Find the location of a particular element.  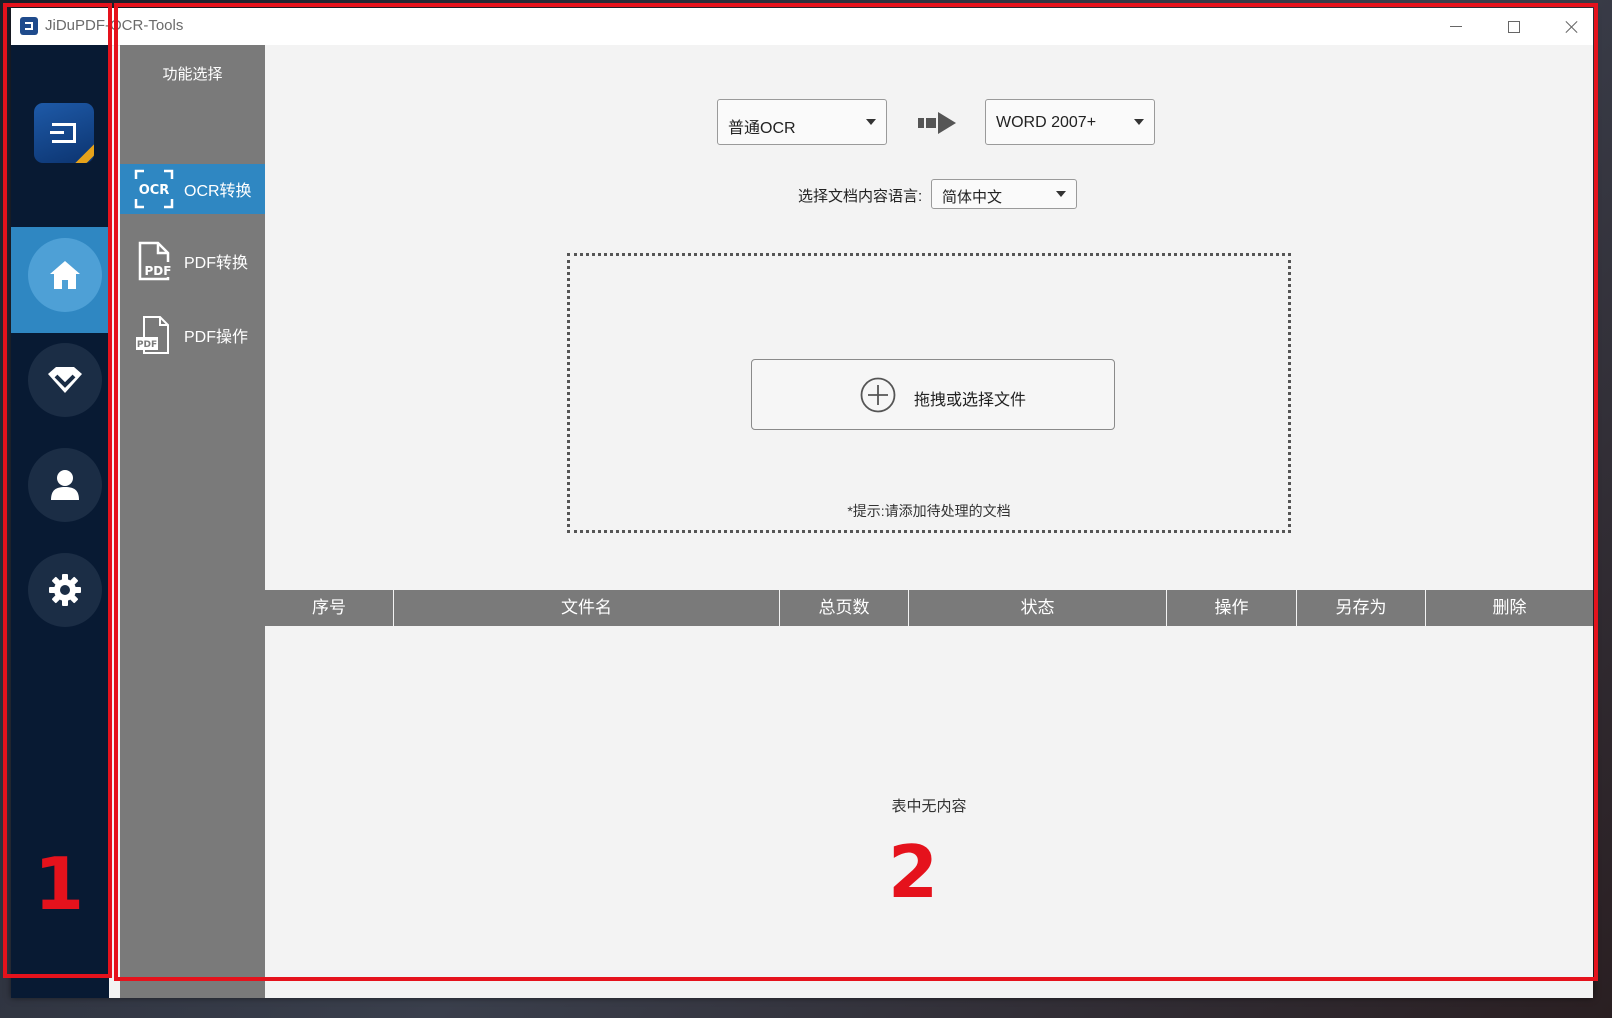

annotation-label-1: 1 is located at coordinates (59, 884).